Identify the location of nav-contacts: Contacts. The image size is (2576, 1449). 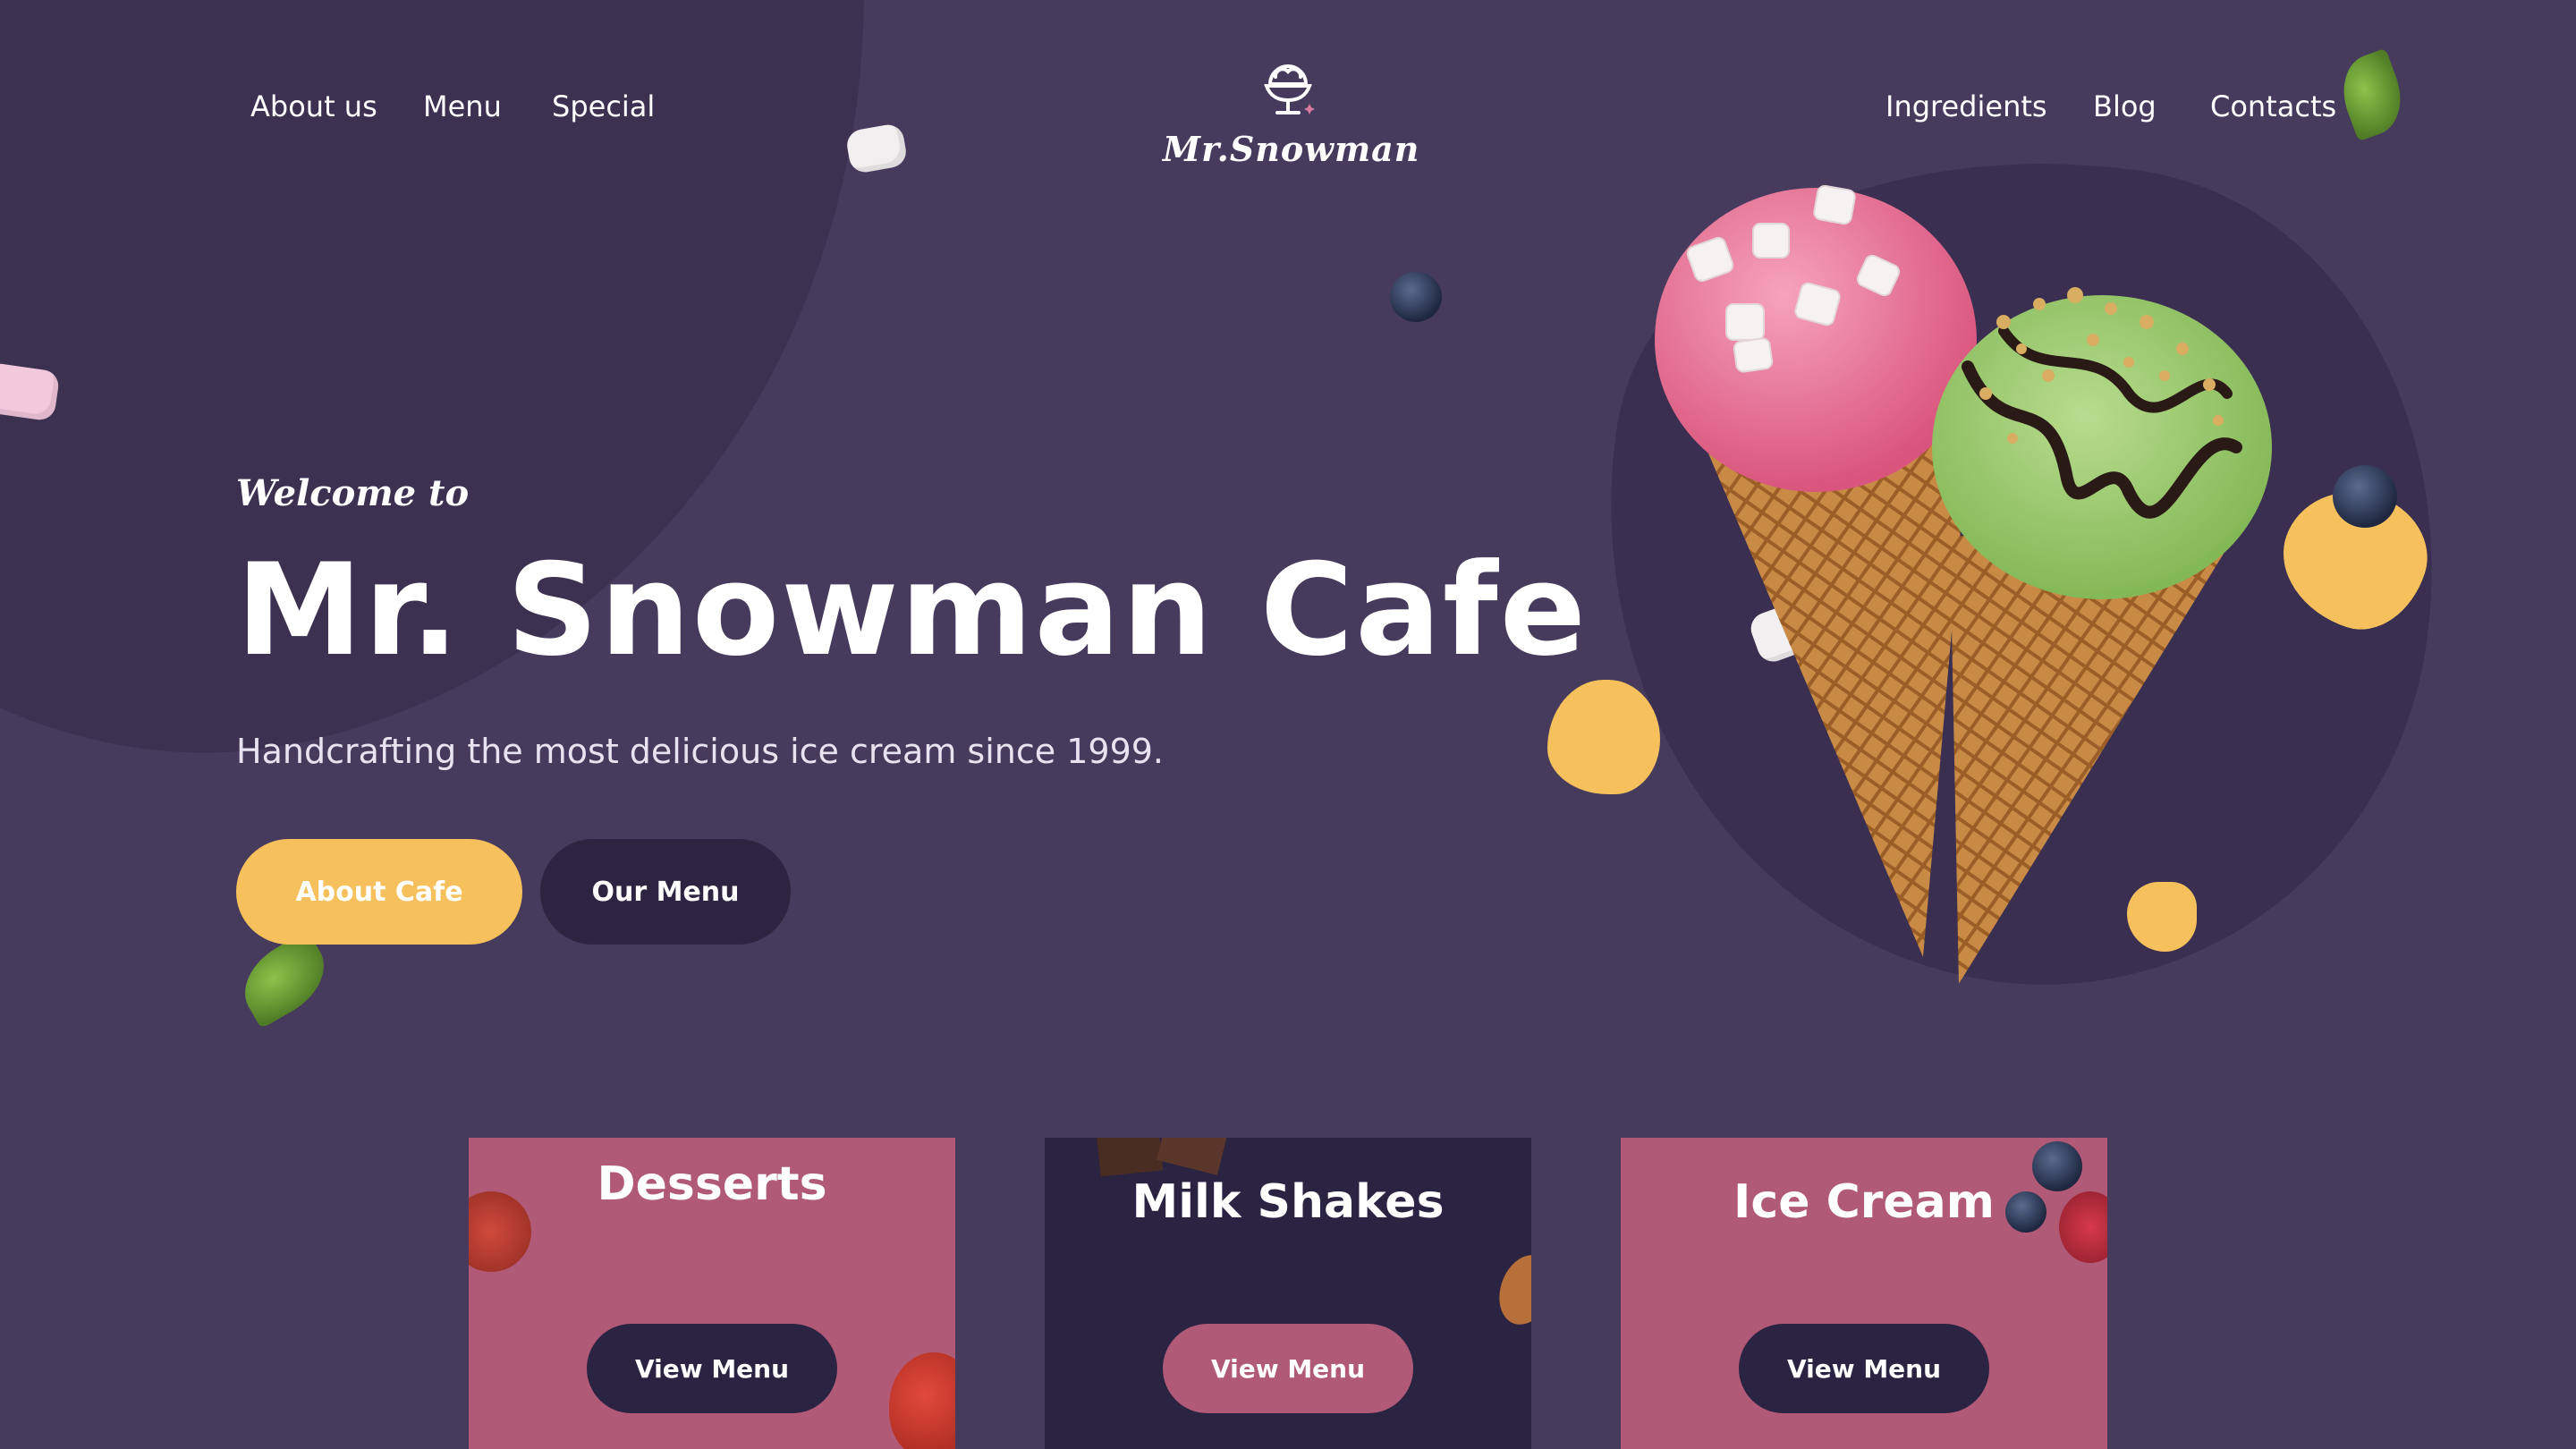
(2273, 106).